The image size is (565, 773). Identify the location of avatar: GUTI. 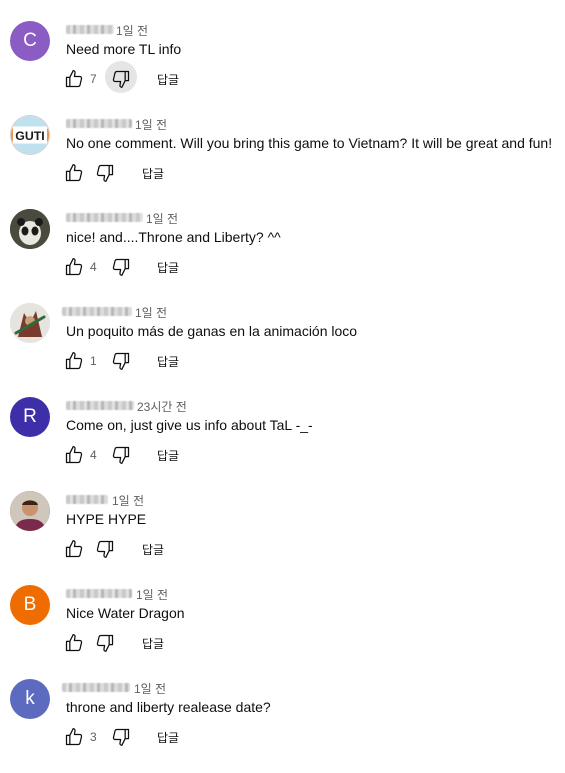
(30, 135).